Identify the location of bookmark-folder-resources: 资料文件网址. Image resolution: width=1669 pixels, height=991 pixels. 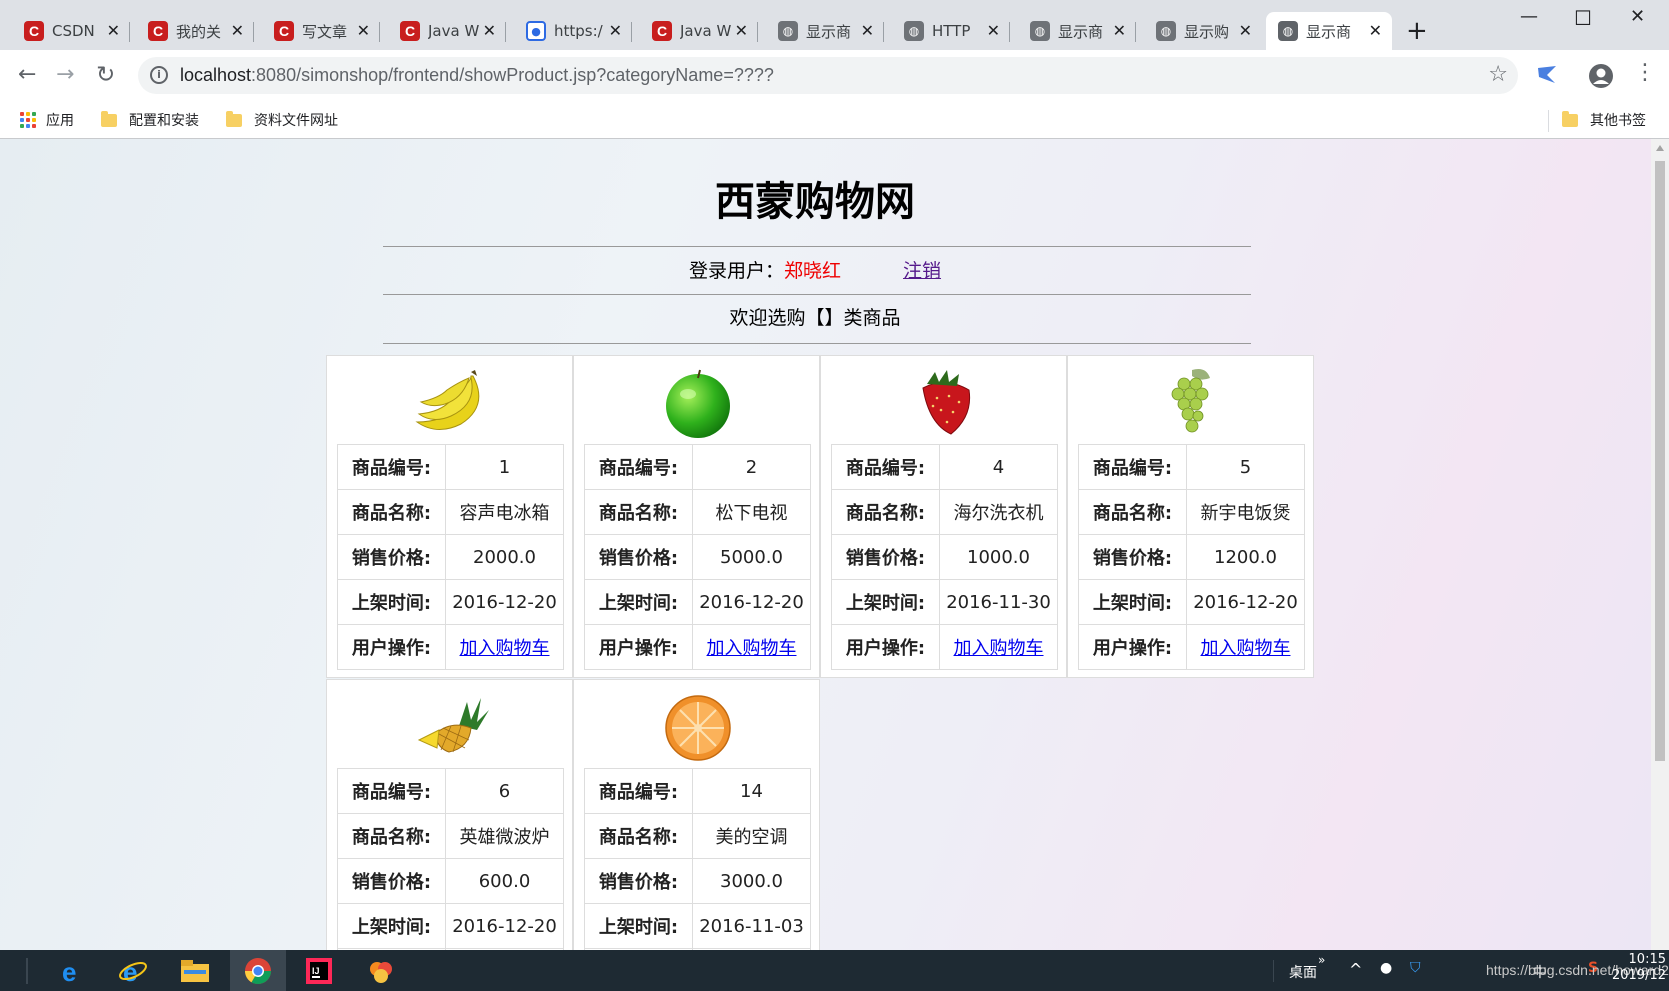
(282, 120).